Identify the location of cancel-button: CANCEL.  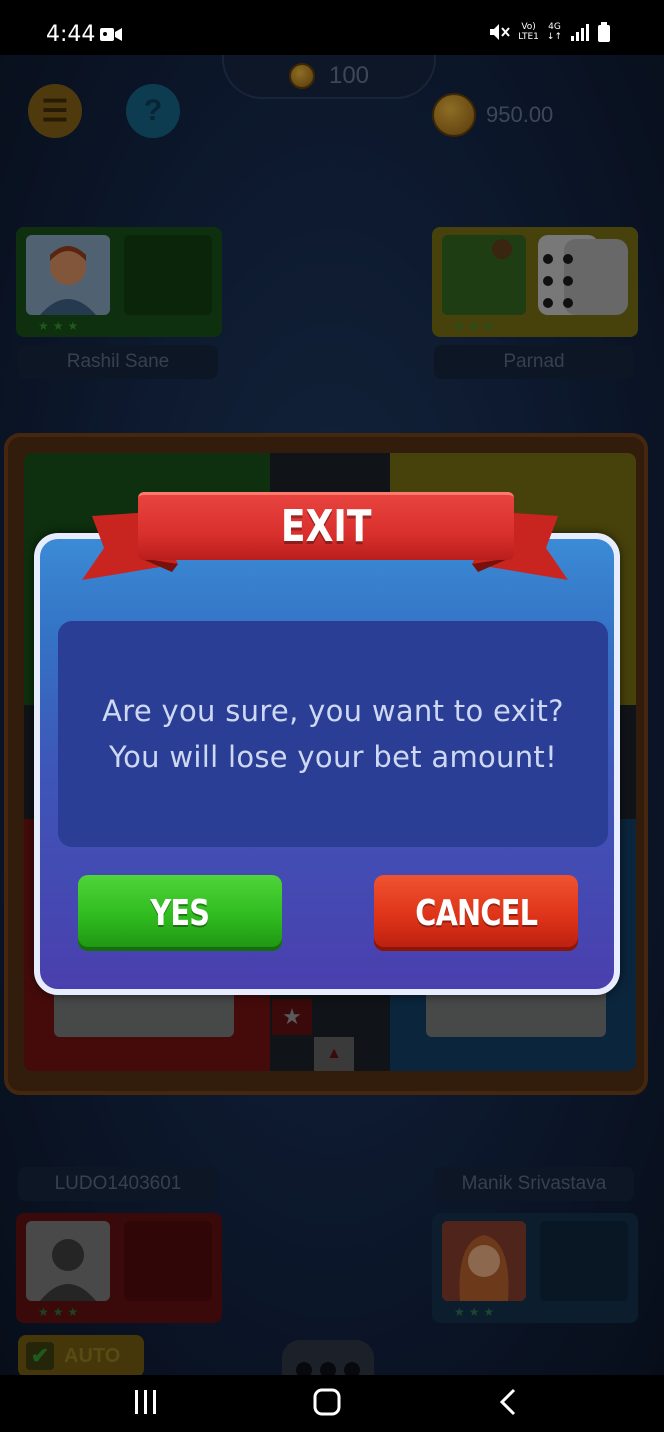
(476, 913).